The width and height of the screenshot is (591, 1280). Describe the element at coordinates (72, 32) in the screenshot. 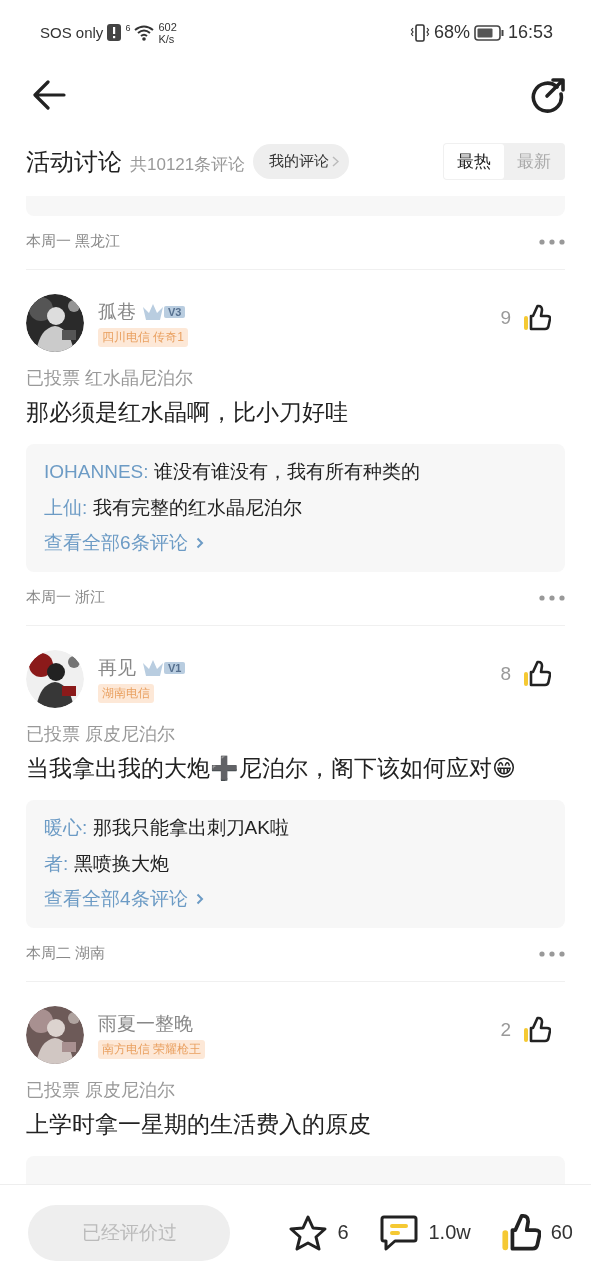

I see `carrier-text: SOS only` at that location.